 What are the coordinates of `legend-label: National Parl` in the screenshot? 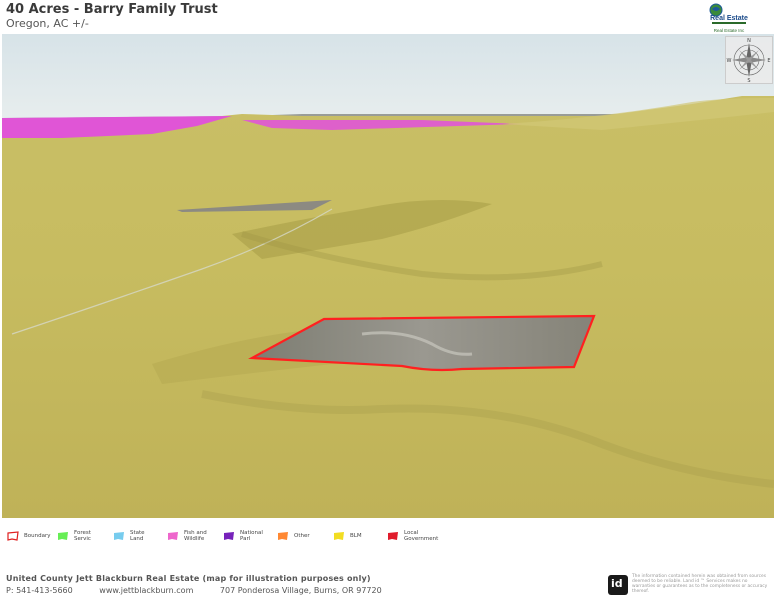 It's located at (251, 536).